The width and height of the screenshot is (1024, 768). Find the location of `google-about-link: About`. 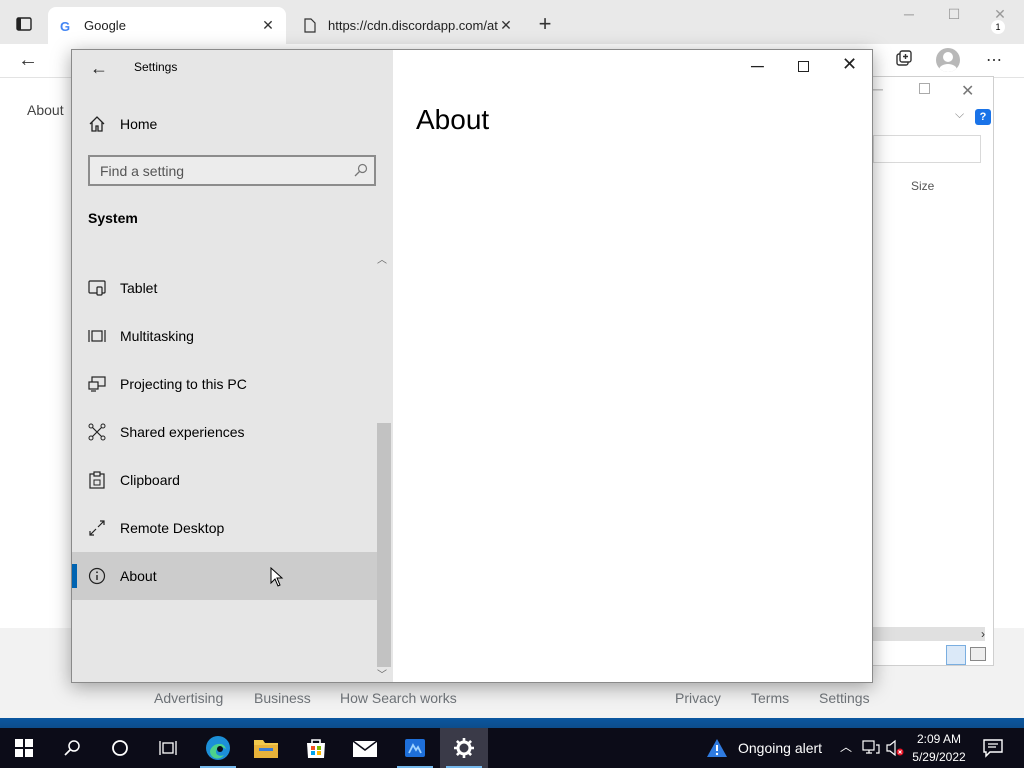

google-about-link: About is located at coordinates (45, 110).